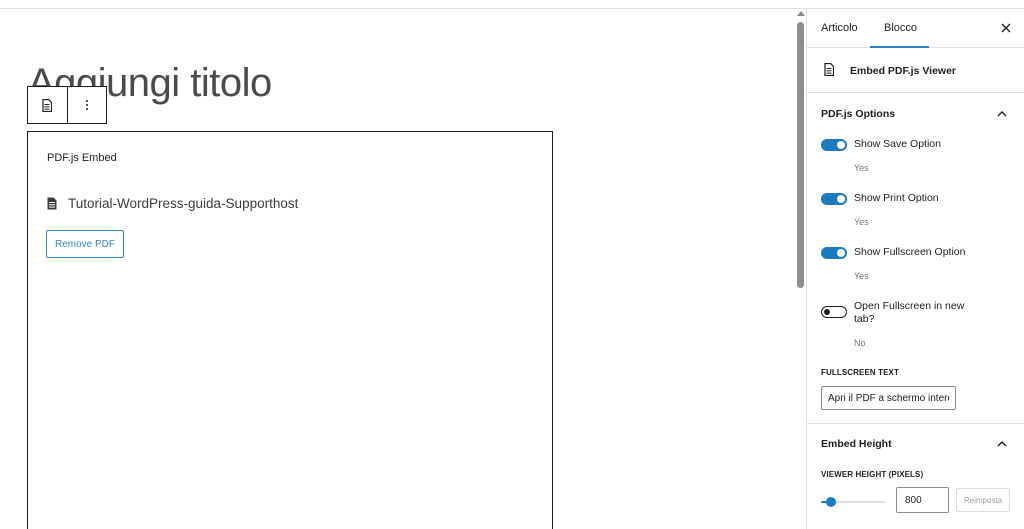 The width and height of the screenshot is (1024, 529). I want to click on embedded-file: Tutorial-WordPress-guida-Supporthost, so click(172, 203).